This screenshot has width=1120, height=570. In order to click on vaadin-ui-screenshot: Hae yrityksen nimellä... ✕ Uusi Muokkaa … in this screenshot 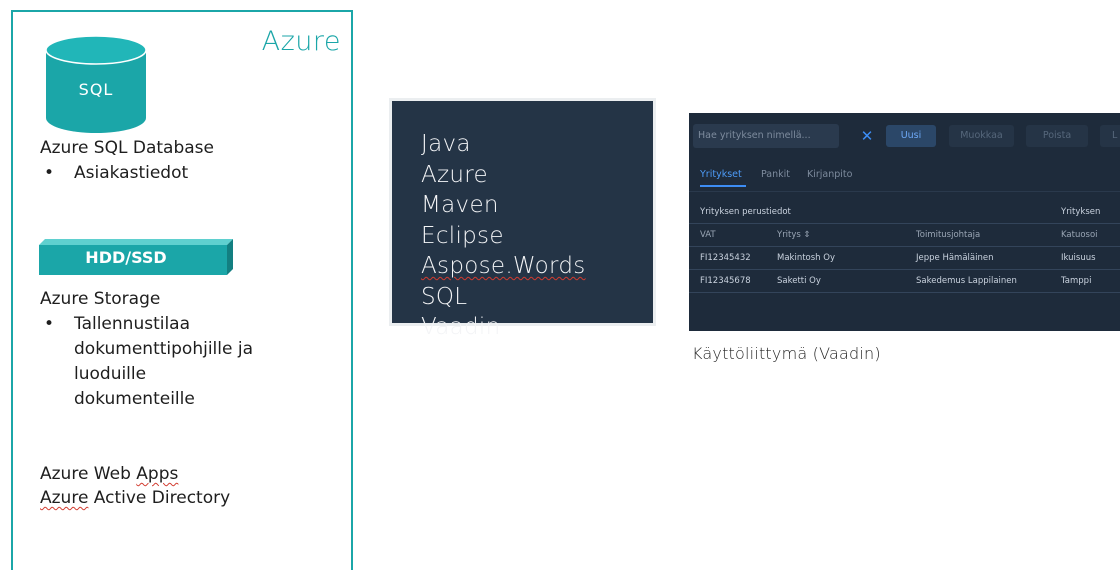, I will do `click(904, 222)`.